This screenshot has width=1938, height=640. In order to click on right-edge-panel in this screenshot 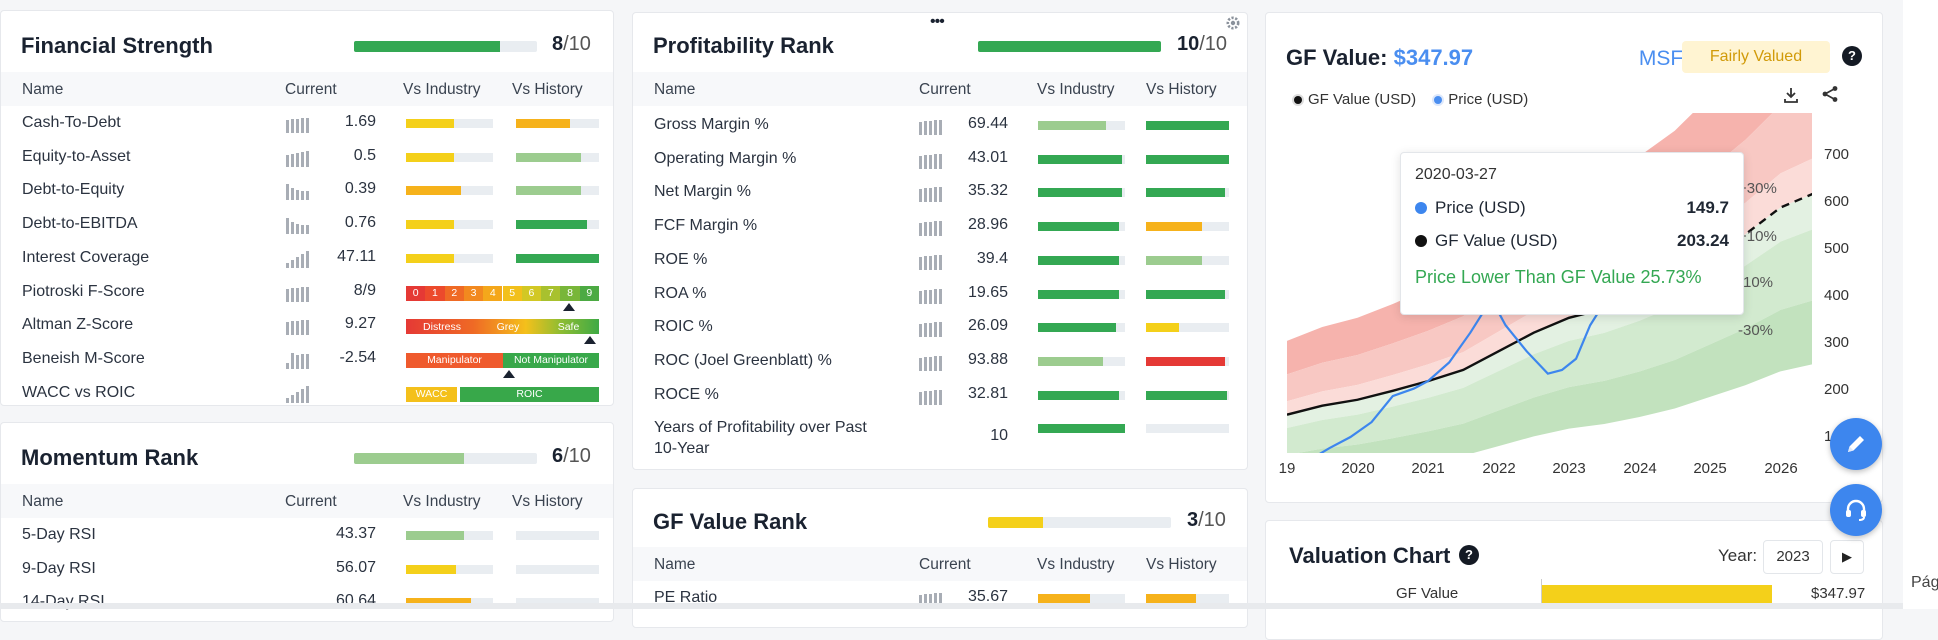, I will do `click(1920, 304)`.